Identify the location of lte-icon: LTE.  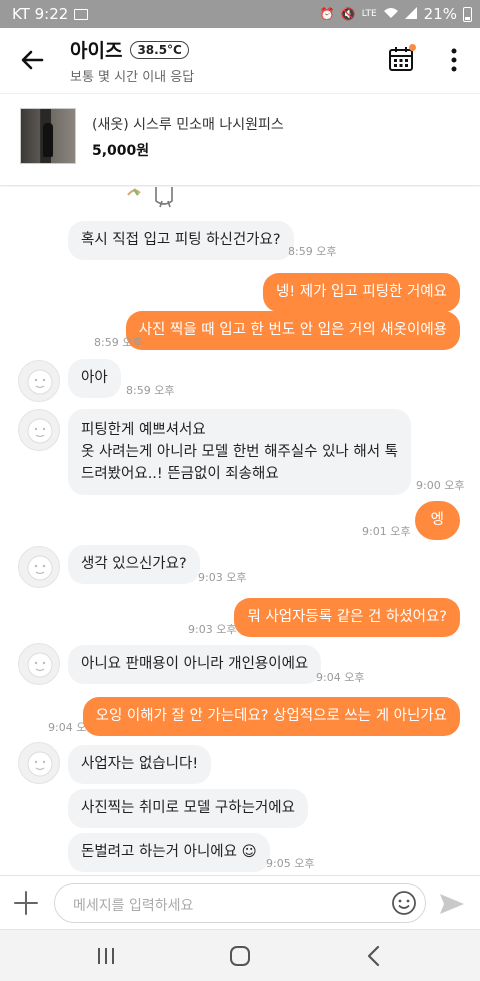
(369, 14).